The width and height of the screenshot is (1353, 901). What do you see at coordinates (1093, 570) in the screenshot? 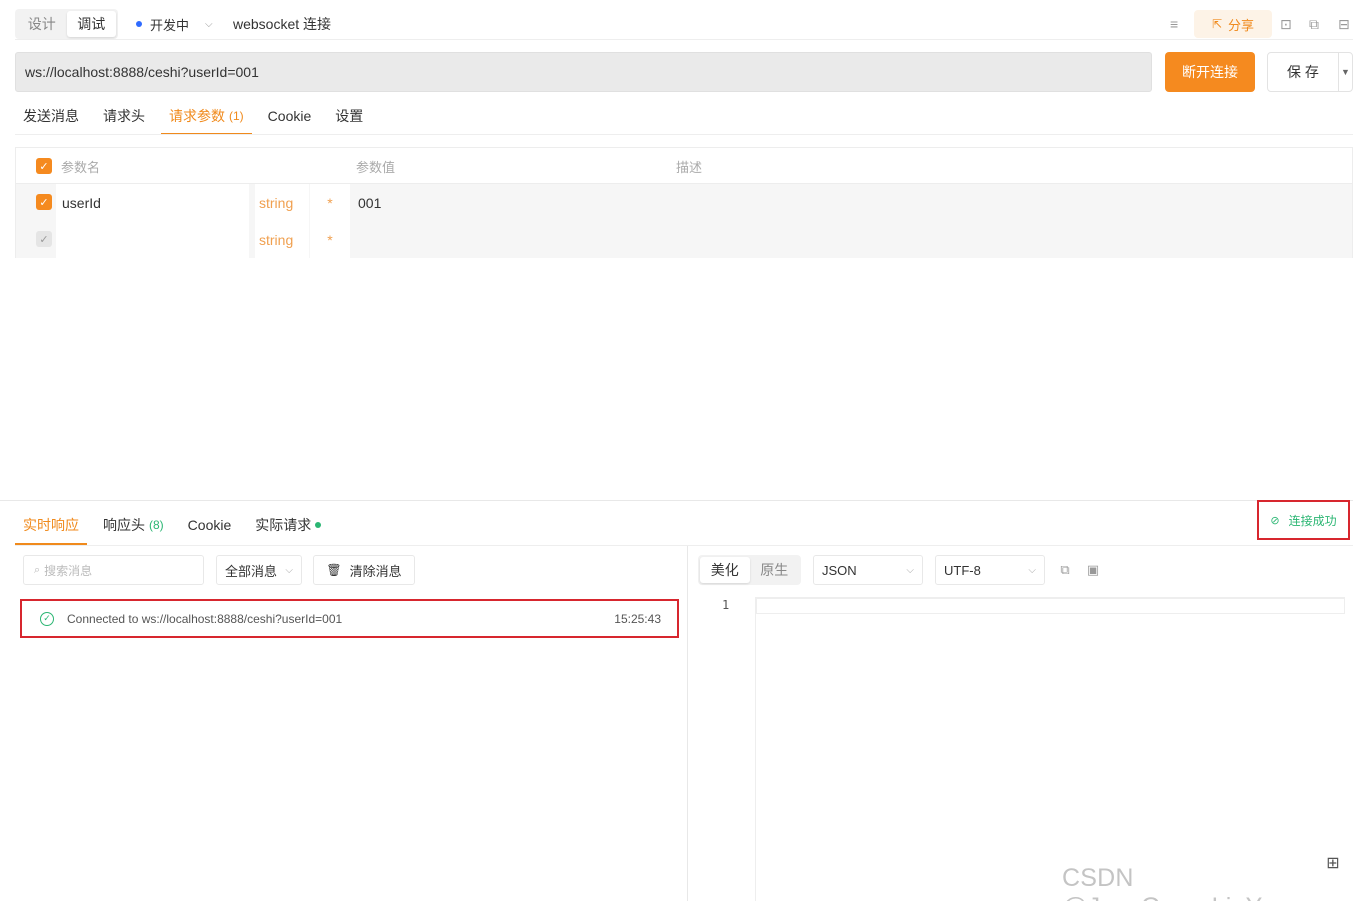
I see `save-icon: ▣` at bounding box center [1093, 570].